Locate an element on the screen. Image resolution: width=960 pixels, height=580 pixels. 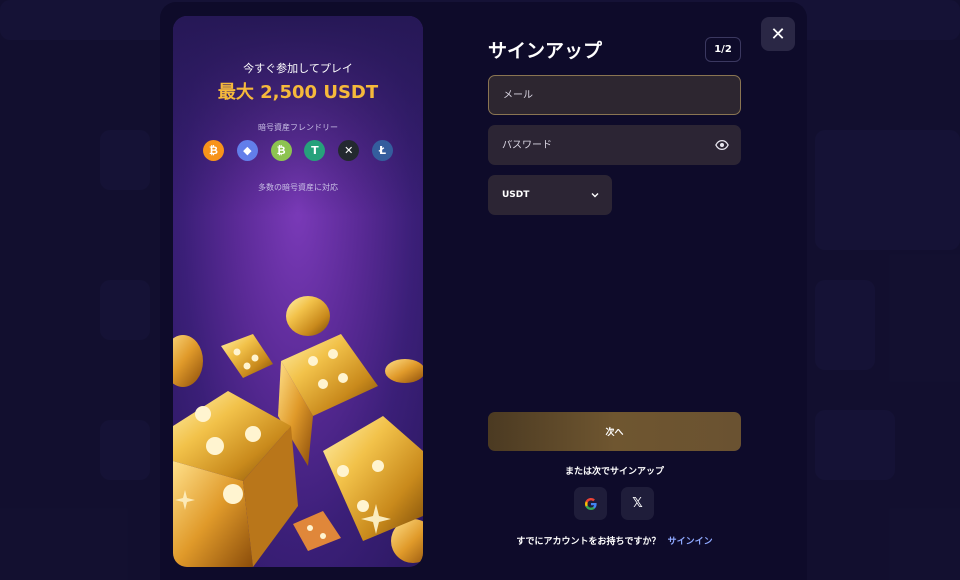
x-icon: 𝕏 is located at coordinates (637, 503).